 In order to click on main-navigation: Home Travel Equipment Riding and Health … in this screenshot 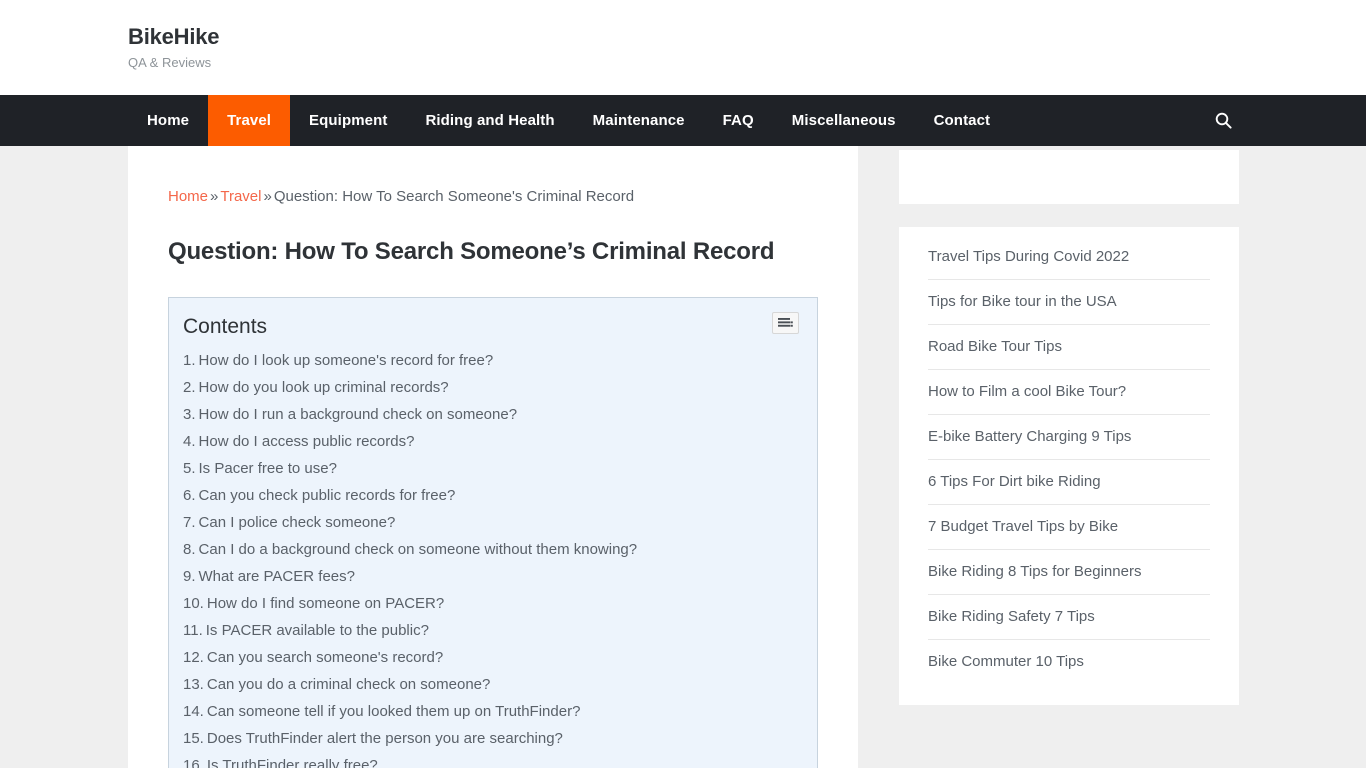, I will do `click(683, 120)`.